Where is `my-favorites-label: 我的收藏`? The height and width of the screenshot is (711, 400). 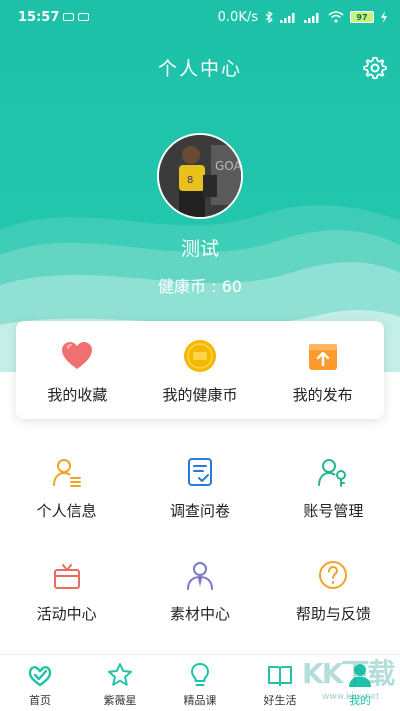
my-favorites-label: 我的收藏 is located at coordinates (77, 395).